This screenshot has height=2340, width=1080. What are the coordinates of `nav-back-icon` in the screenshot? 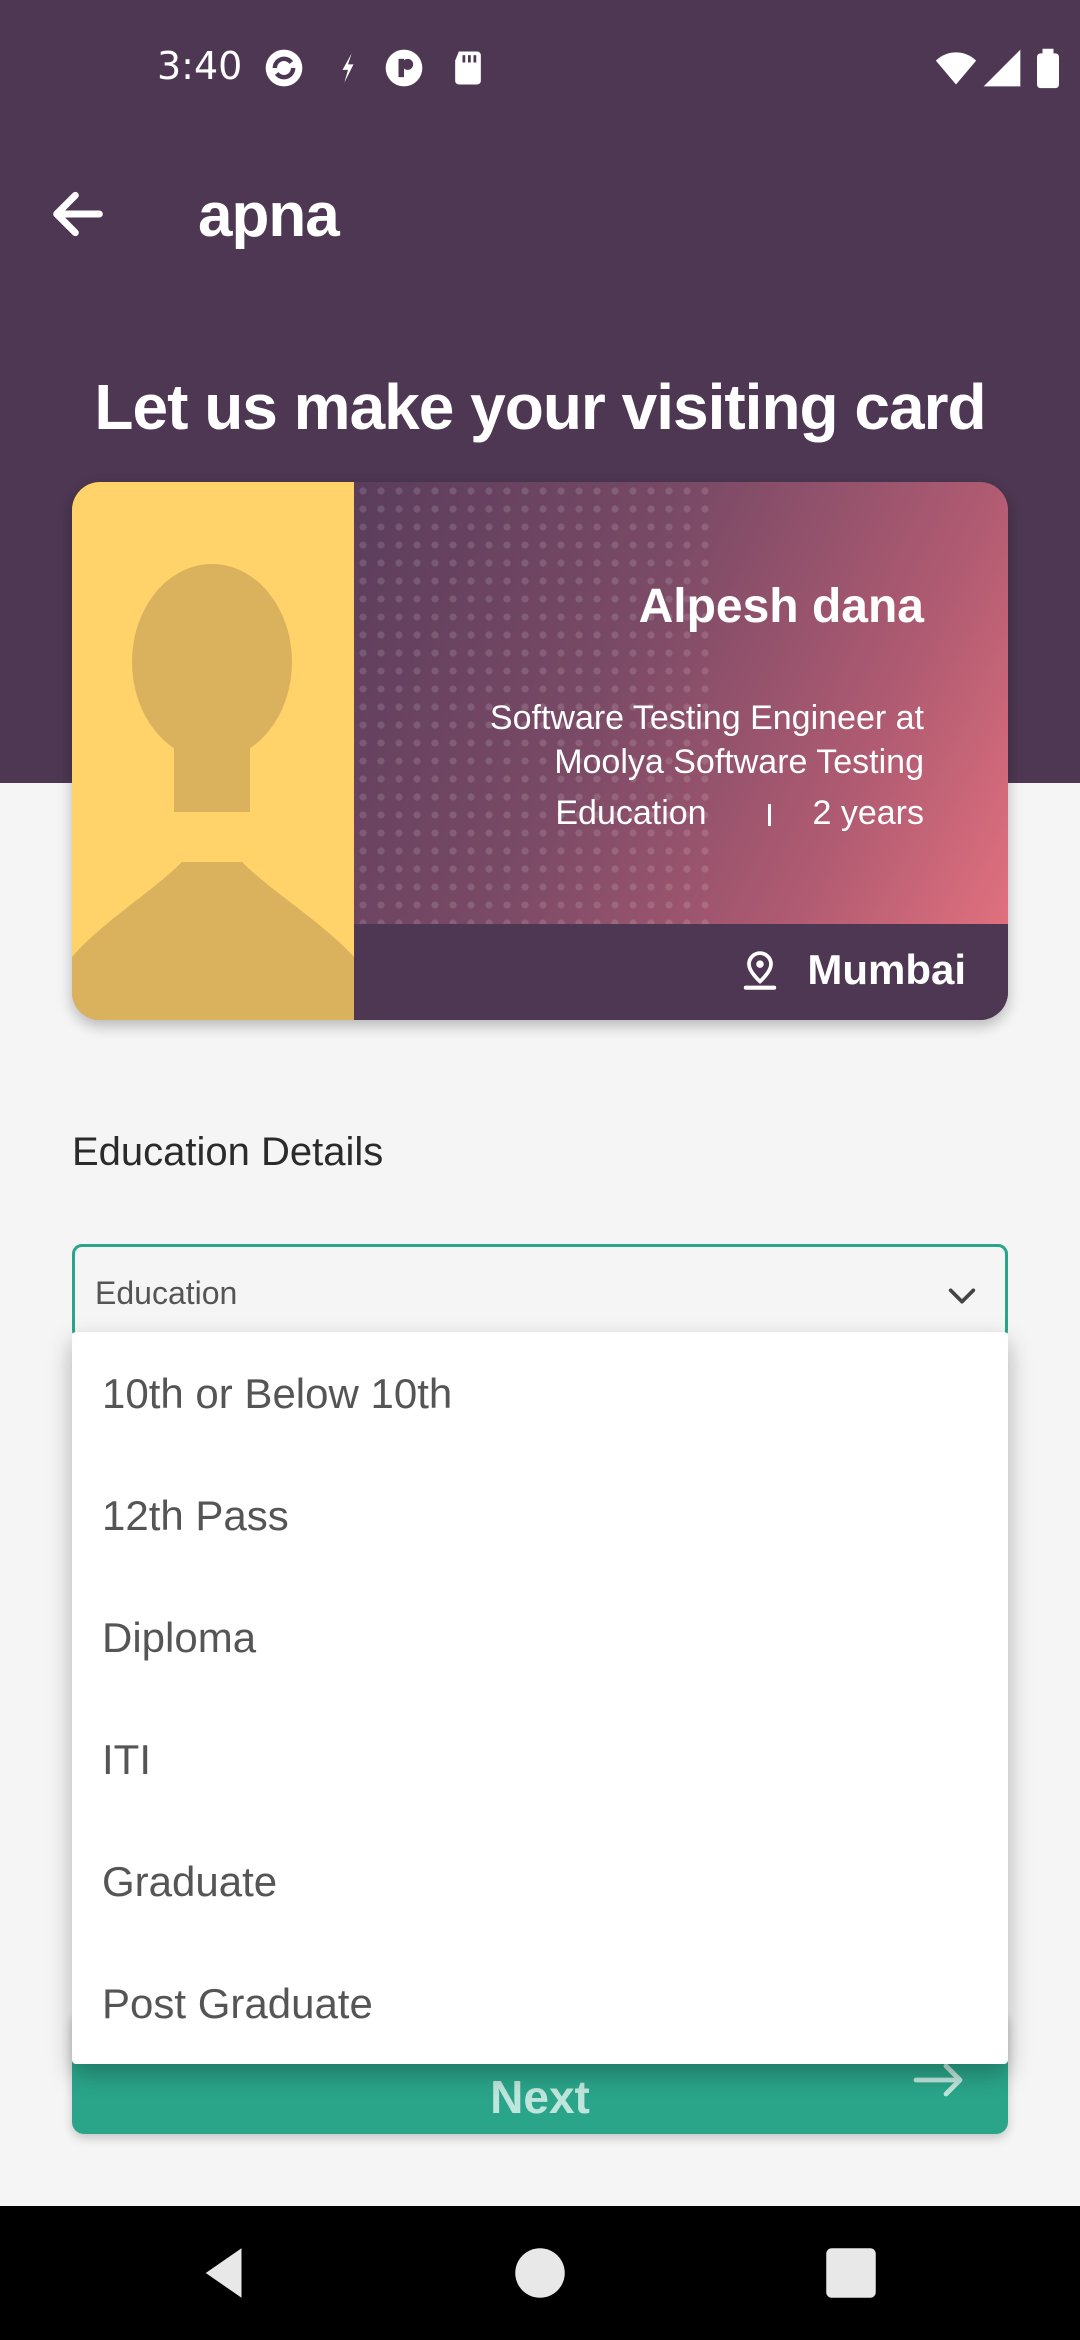 It's located at (225, 2273).